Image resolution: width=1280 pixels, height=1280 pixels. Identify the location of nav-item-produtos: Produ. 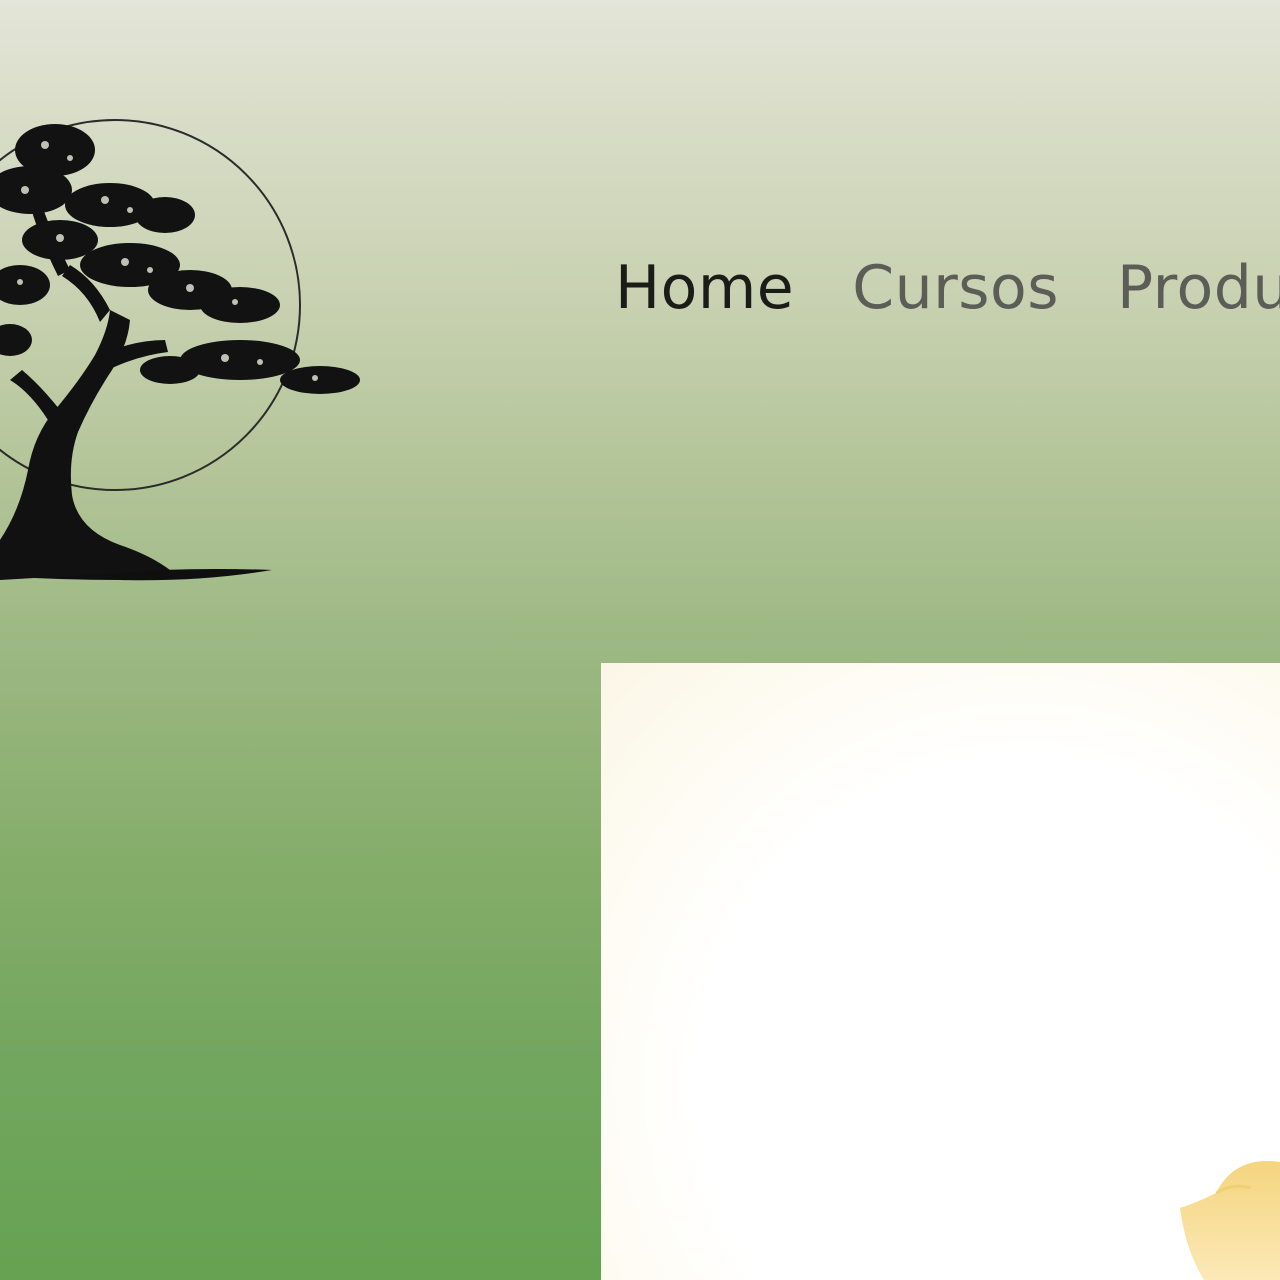
(1198, 288).